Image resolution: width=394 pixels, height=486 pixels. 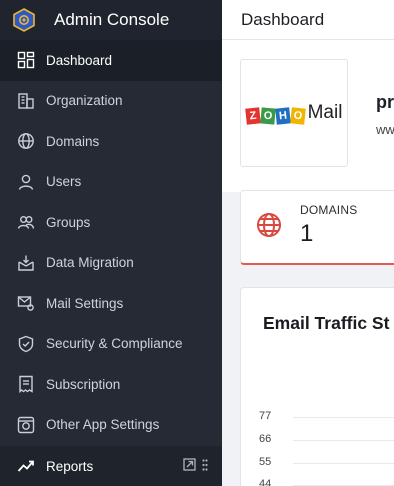 I want to click on org-url: ww, so click(x=385, y=129).